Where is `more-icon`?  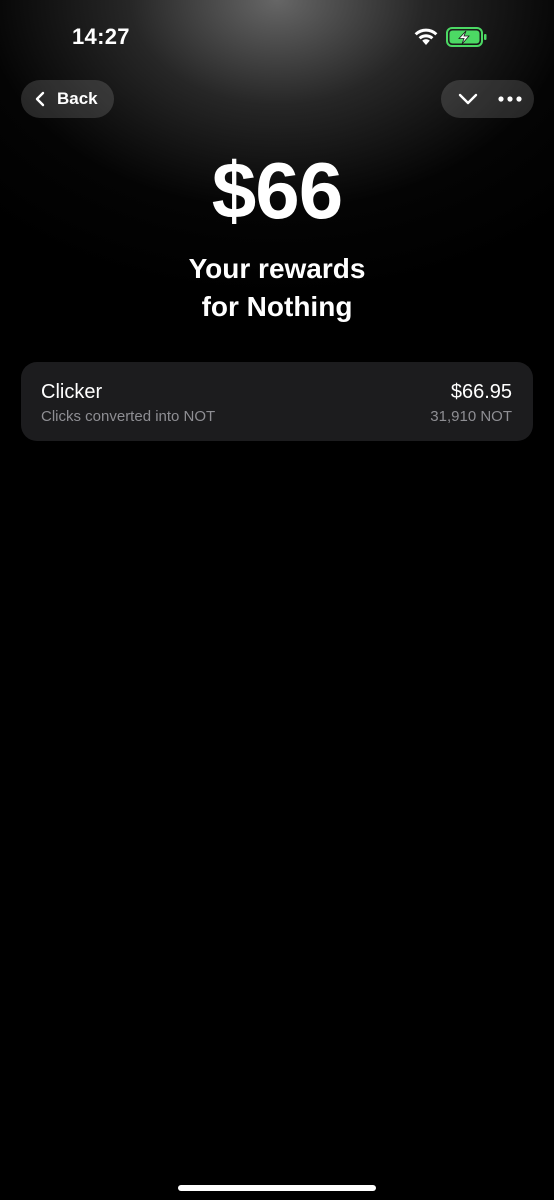 more-icon is located at coordinates (510, 99).